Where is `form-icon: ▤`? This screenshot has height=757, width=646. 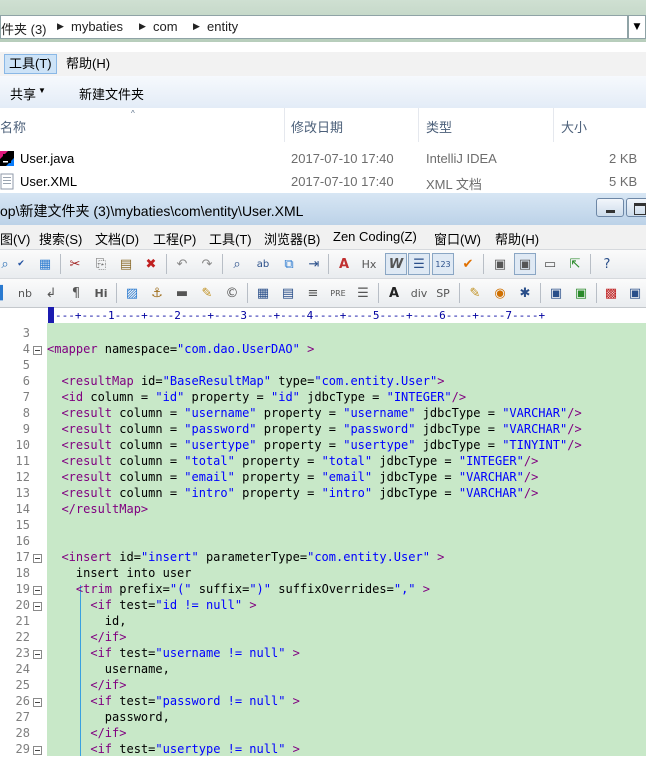
form-icon: ▤ is located at coordinates (288, 293).